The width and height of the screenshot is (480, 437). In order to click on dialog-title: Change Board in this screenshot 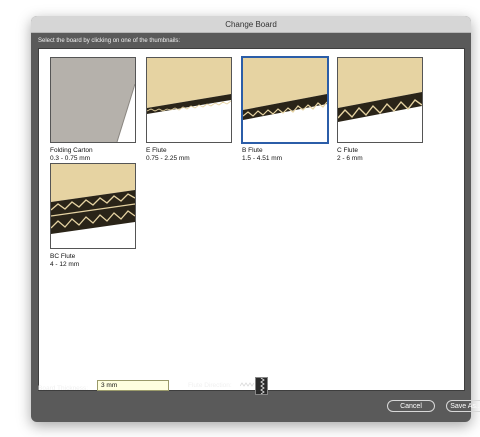, I will do `click(251, 24)`.